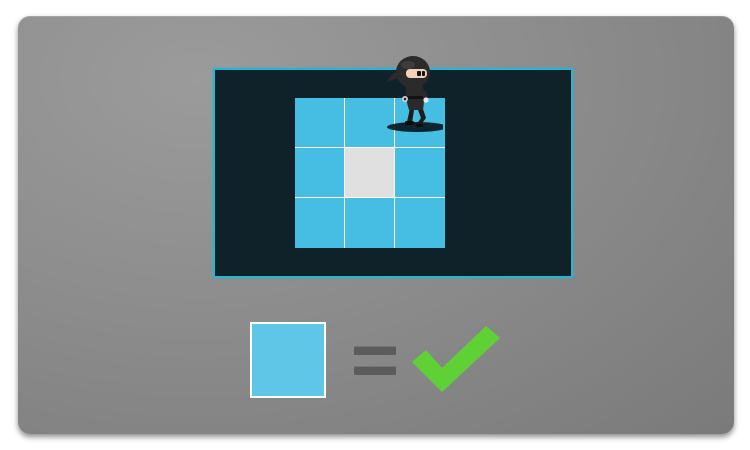 The width and height of the screenshot is (750, 450). I want to click on equals-bar-top, so click(375, 350).